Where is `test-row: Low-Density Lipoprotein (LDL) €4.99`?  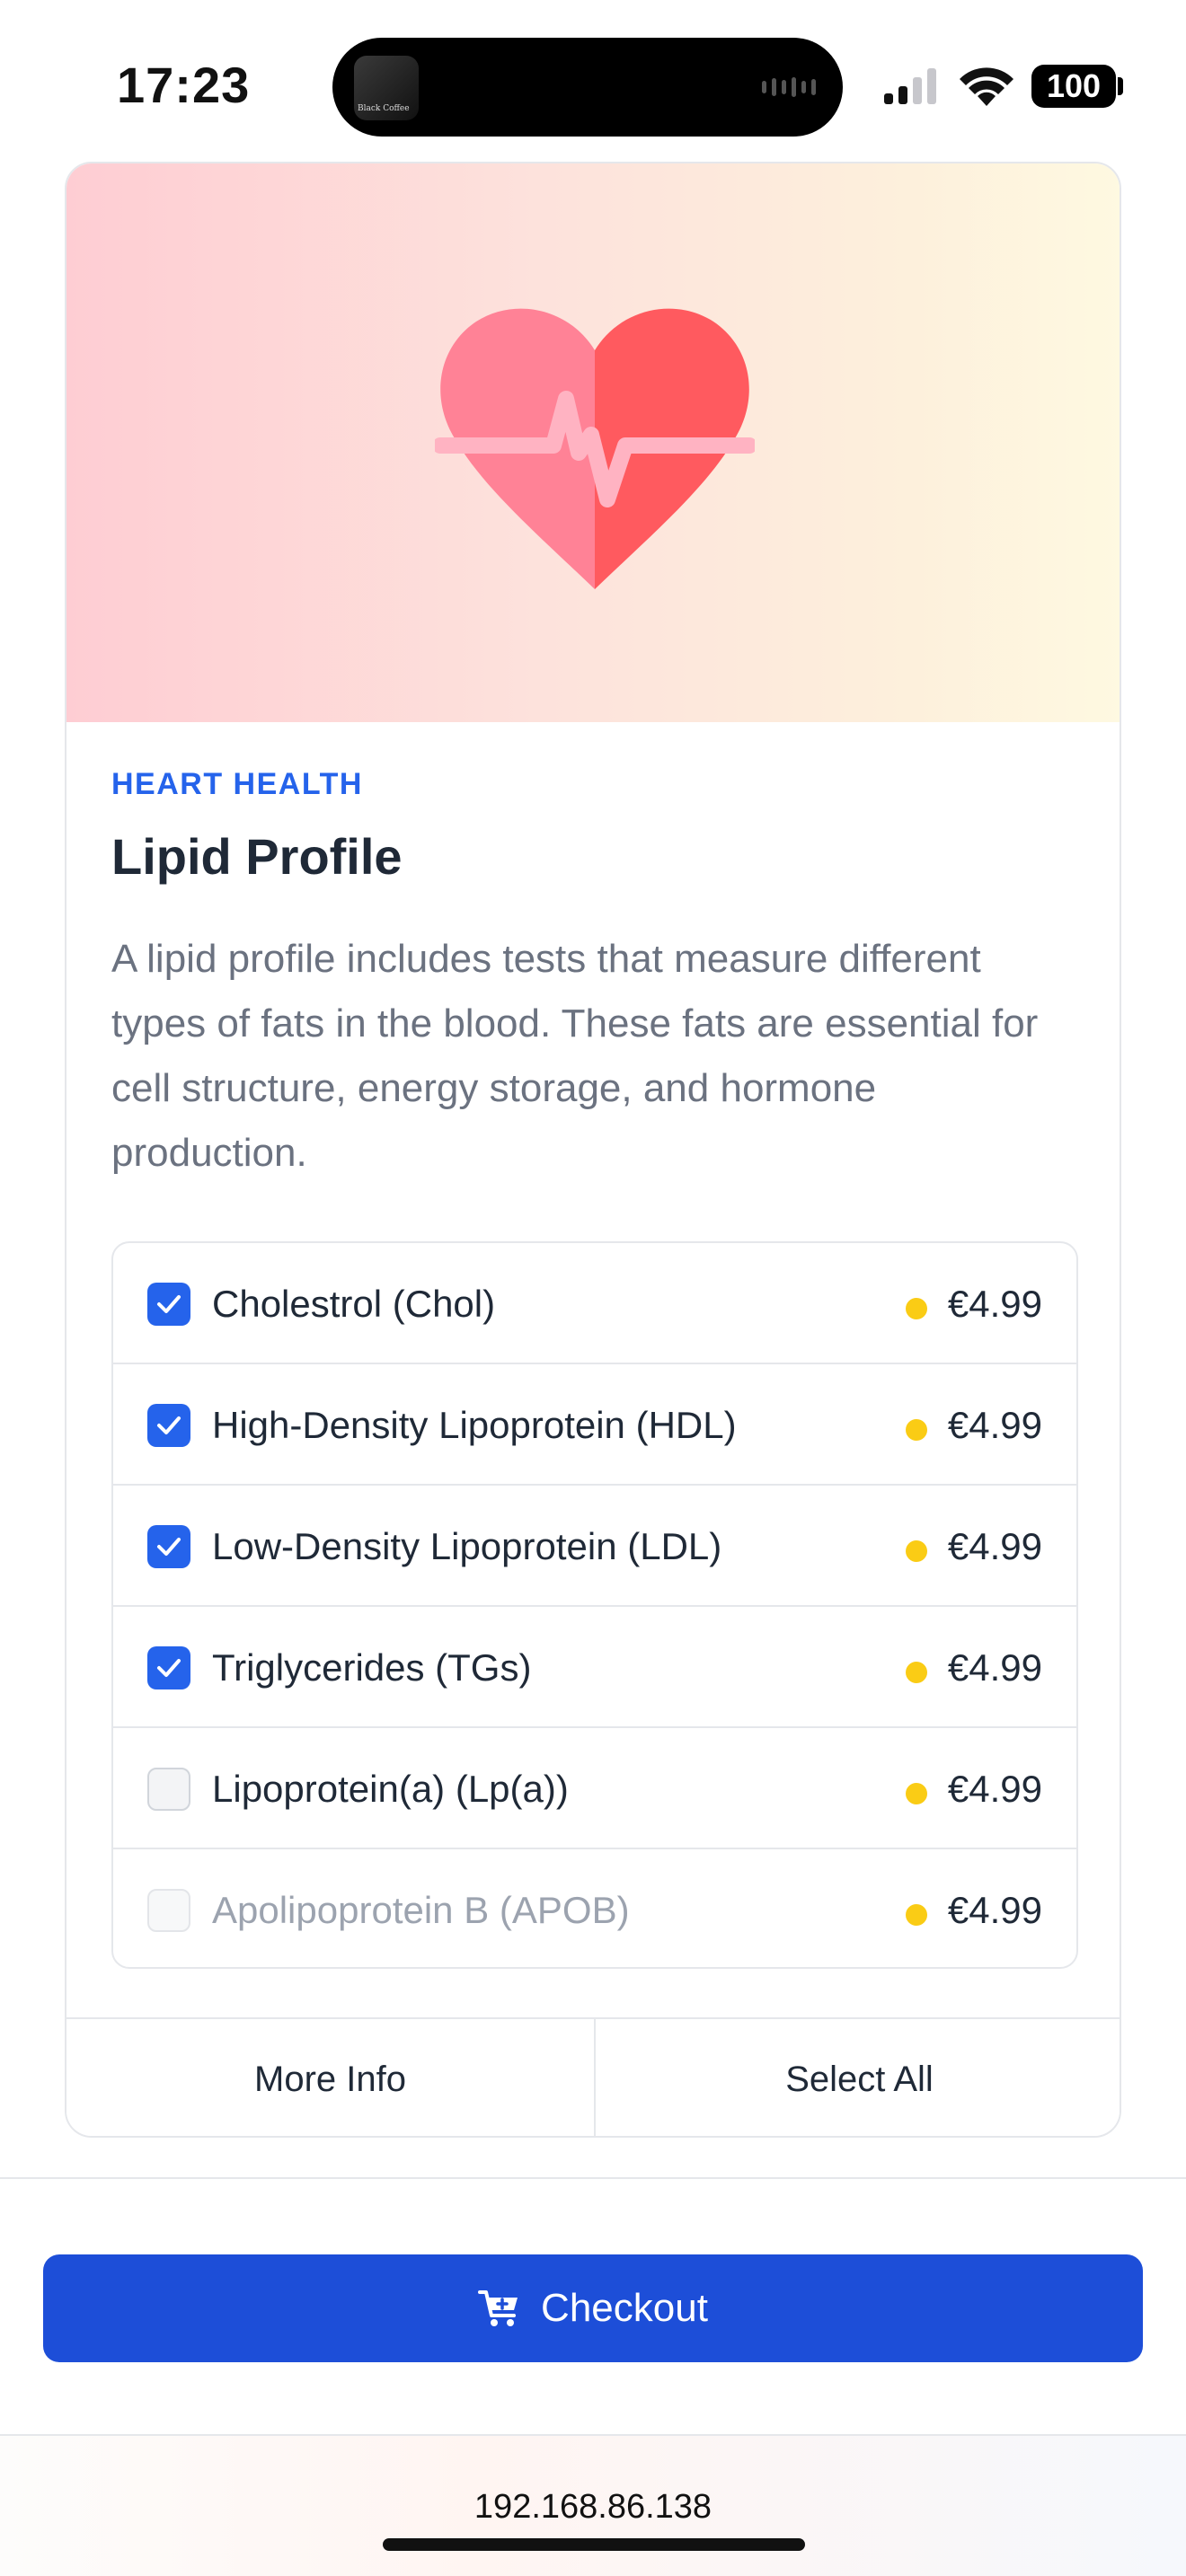 test-row: Low-Density Lipoprotein (LDL) €4.99 is located at coordinates (594, 1546).